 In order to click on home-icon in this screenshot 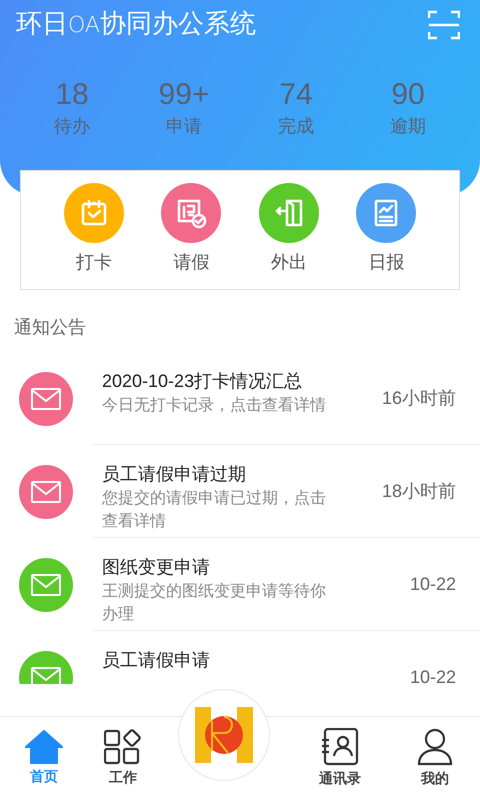, I will do `click(44, 747)`.